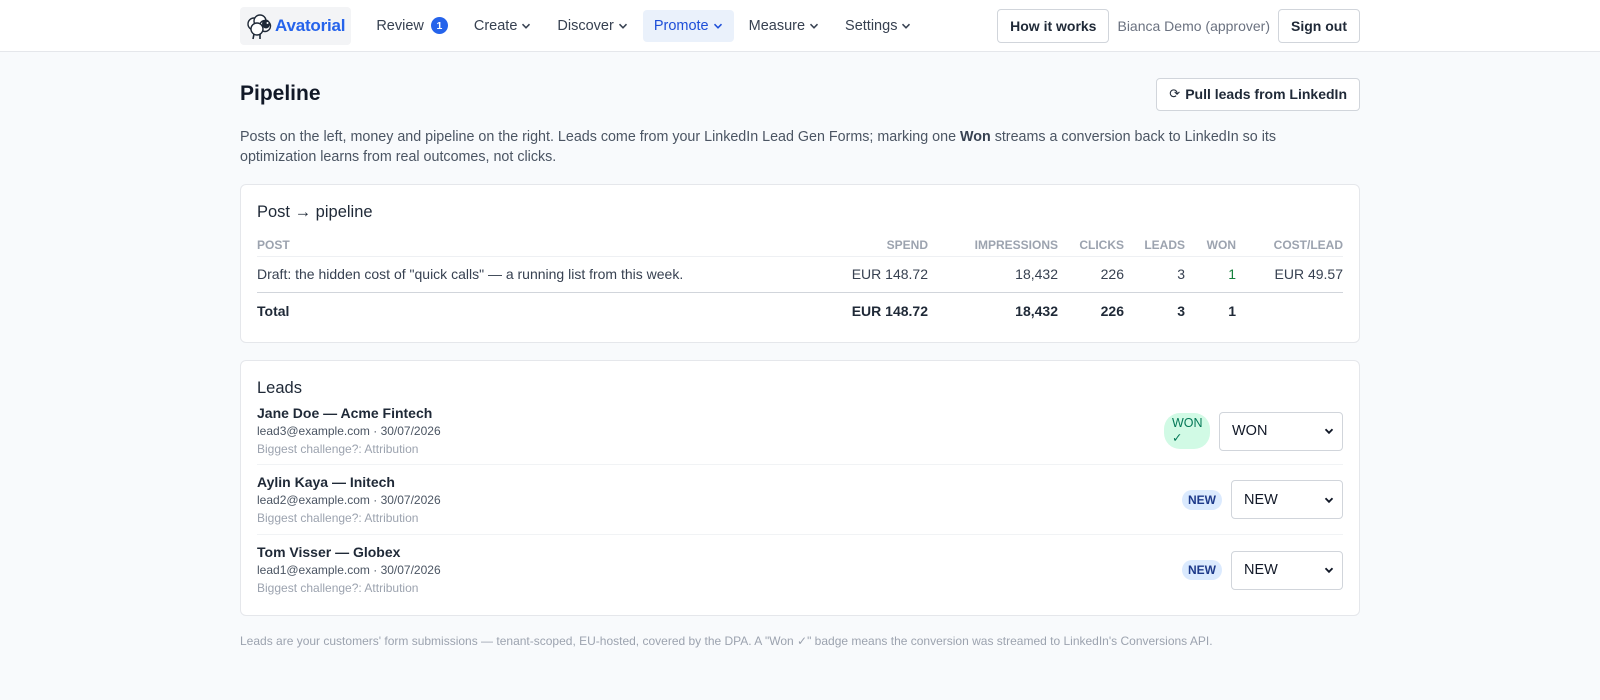 The height and width of the screenshot is (700, 1600). What do you see at coordinates (1112, 274) in the screenshot?
I see `clicks-cell: 226` at bounding box center [1112, 274].